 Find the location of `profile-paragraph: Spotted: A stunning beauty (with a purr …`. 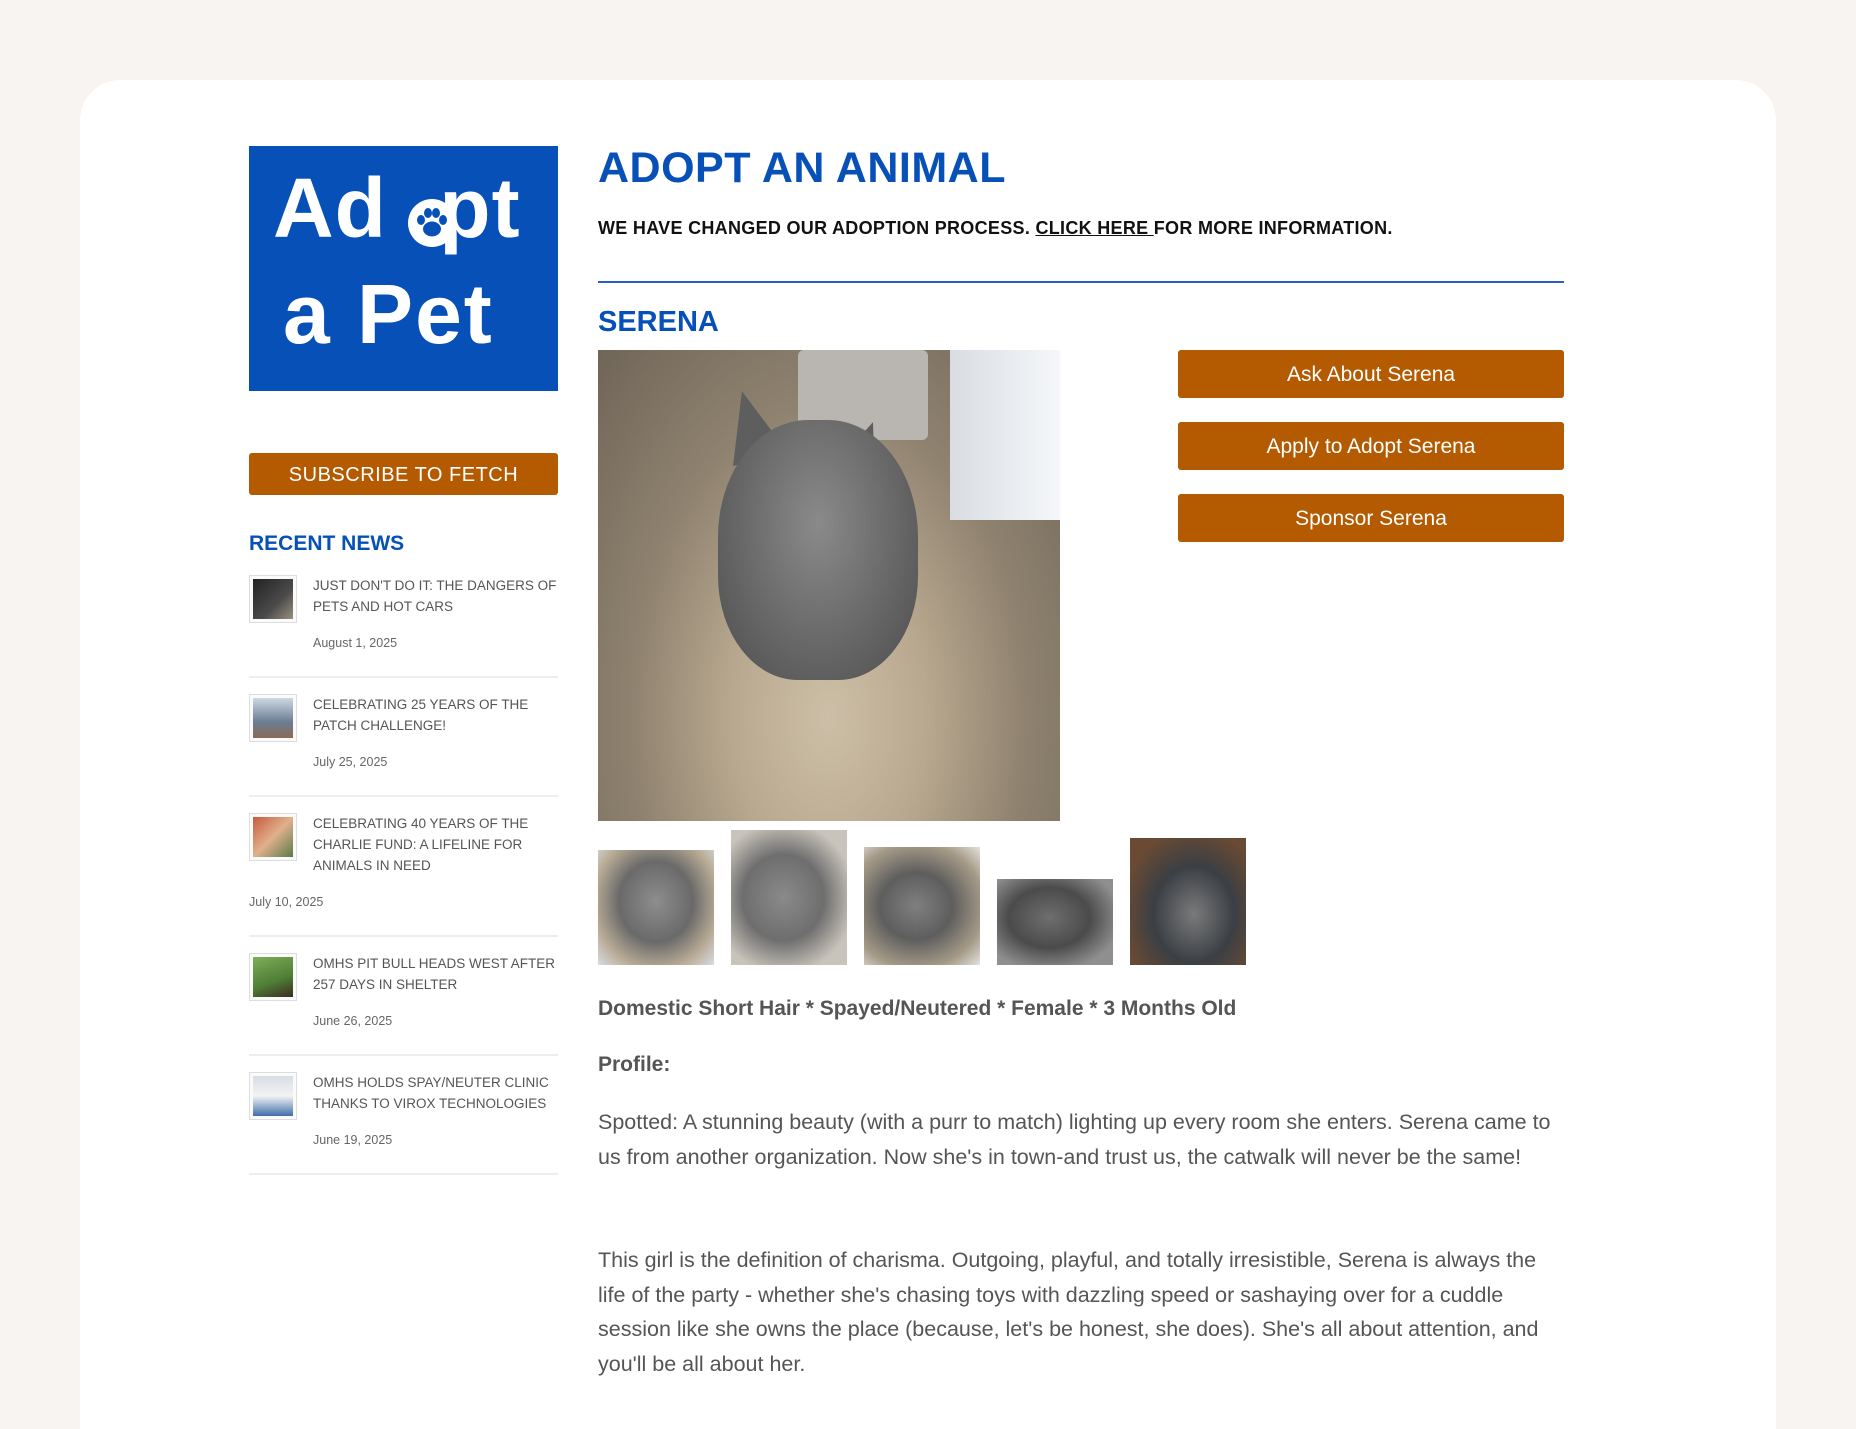

profile-paragraph: Spotted: A stunning beauty (with a purr … is located at coordinates (1074, 1139).